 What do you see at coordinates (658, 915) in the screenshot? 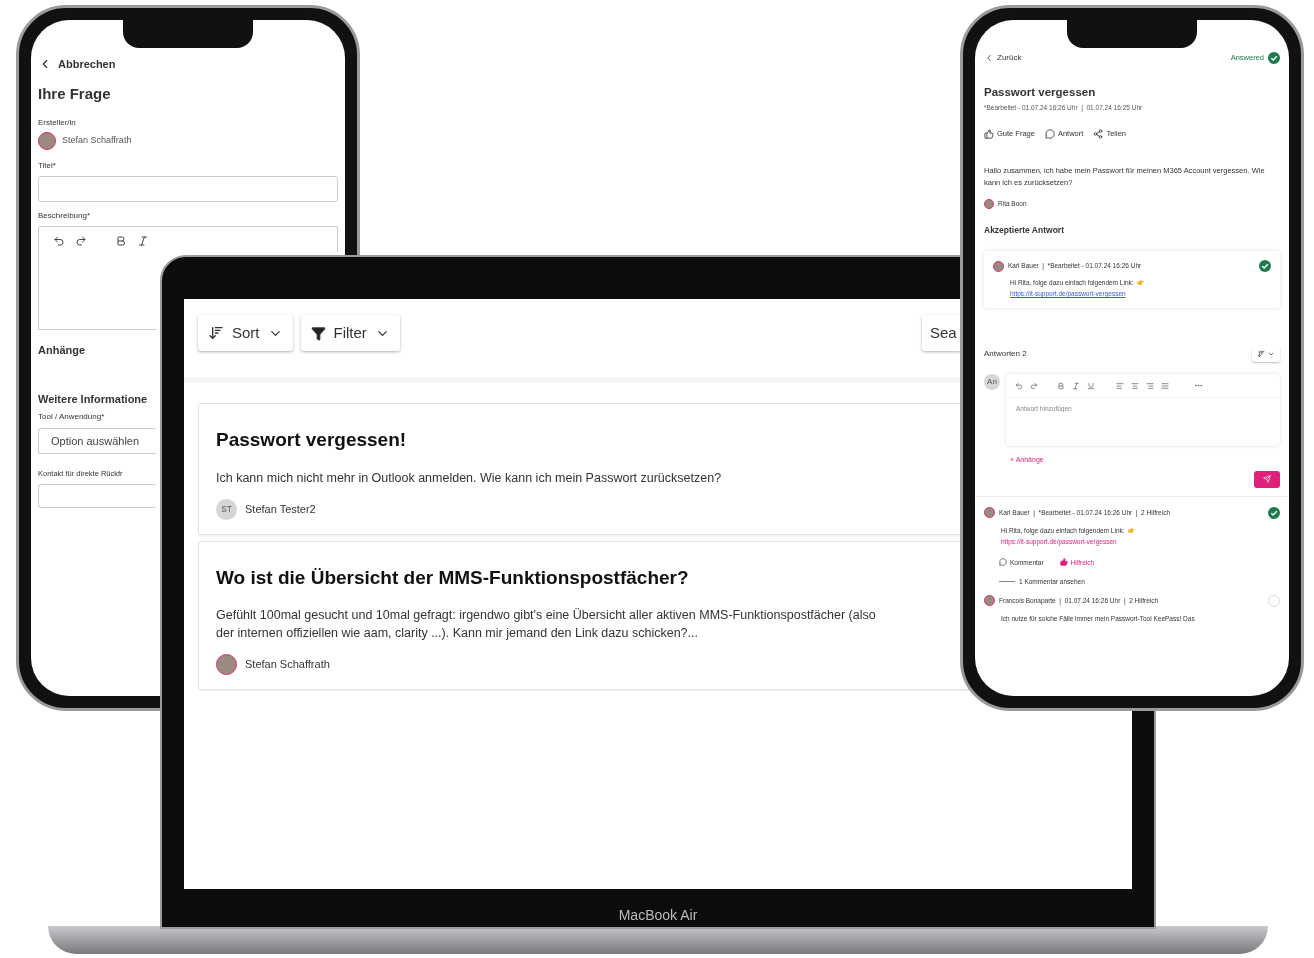
I see `laptop-brand: MacBook Air` at bounding box center [658, 915].